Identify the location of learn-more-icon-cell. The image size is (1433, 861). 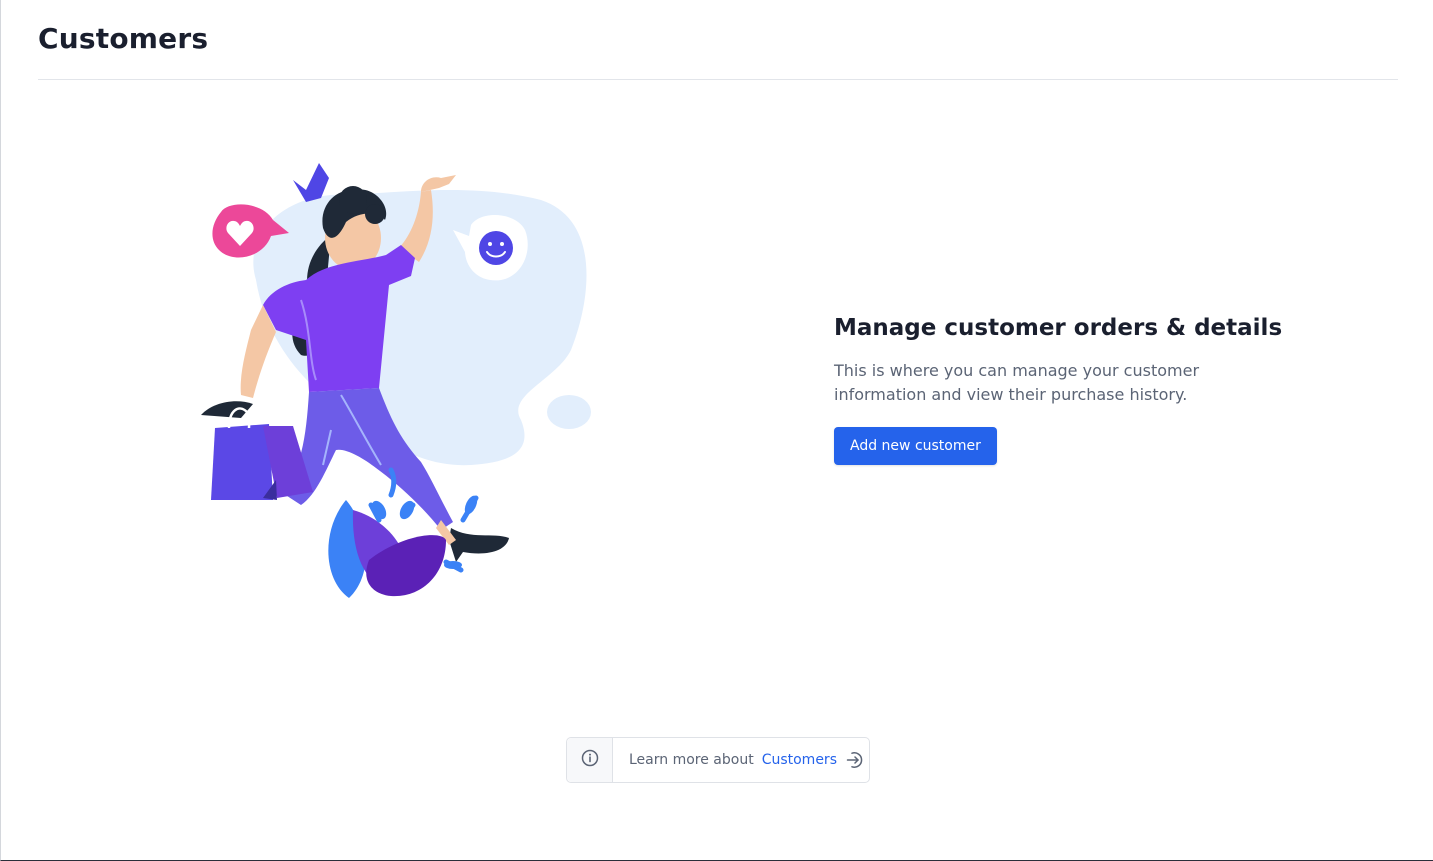
(590, 760).